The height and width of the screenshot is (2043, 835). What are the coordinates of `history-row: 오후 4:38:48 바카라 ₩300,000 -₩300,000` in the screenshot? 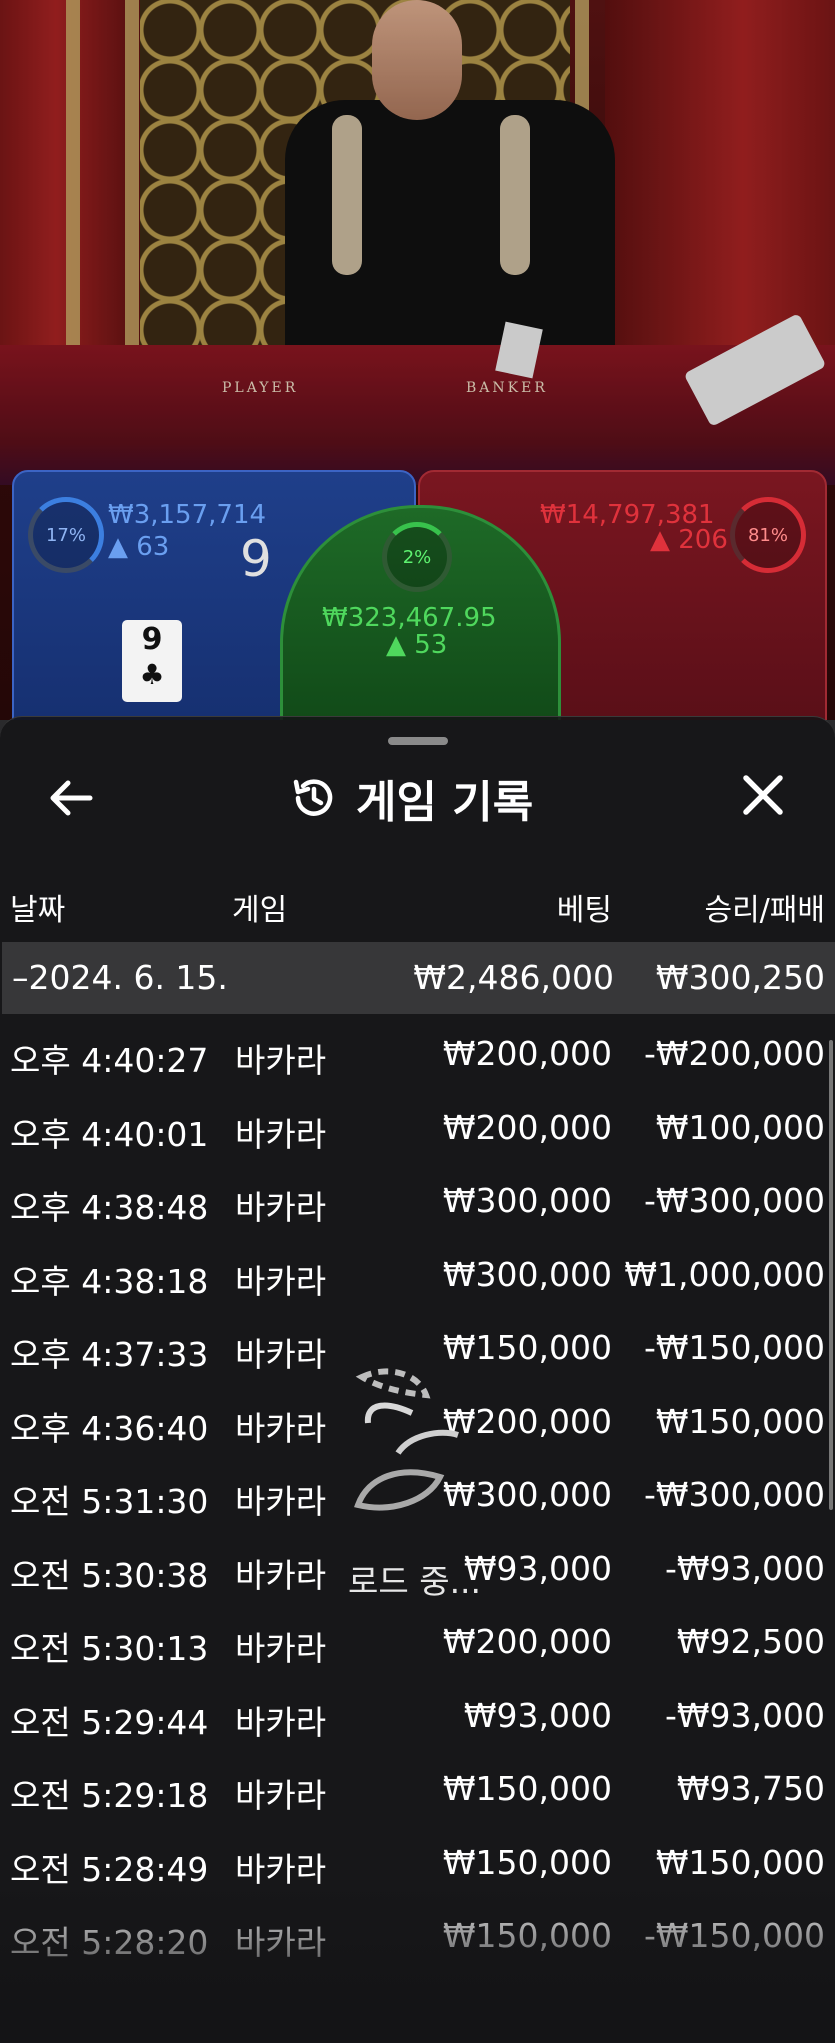 It's located at (417, 1202).